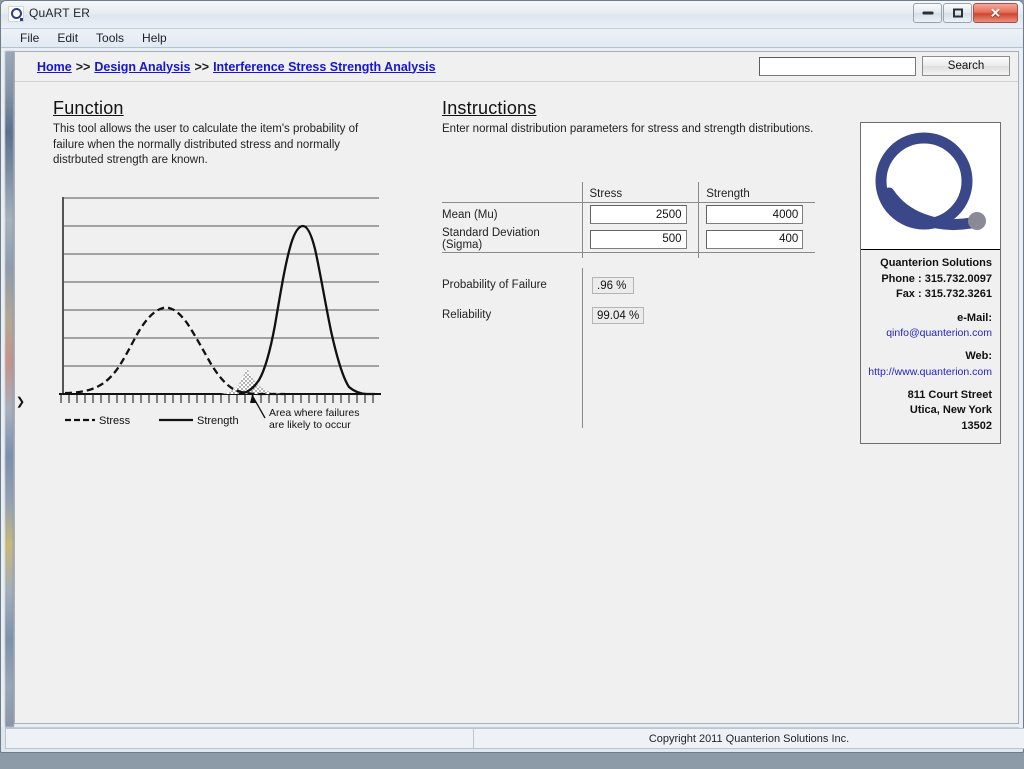 This screenshot has width=1024, height=769. What do you see at coordinates (60, 13) in the screenshot?
I see `window-title: QuART ER` at bounding box center [60, 13].